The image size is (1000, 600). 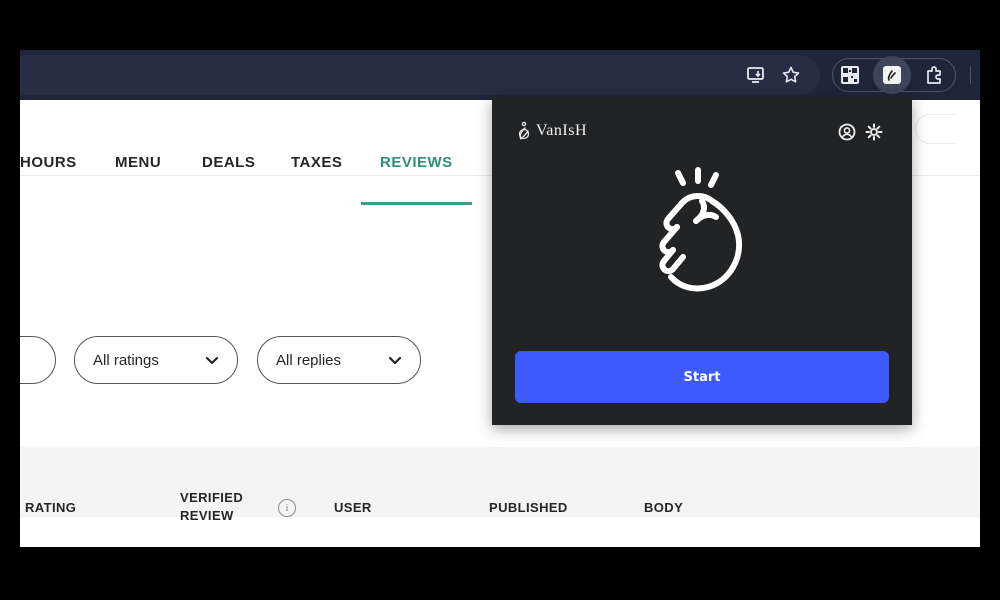 I want to click on tab-hours: HOURS, so click(x=48, y=162).